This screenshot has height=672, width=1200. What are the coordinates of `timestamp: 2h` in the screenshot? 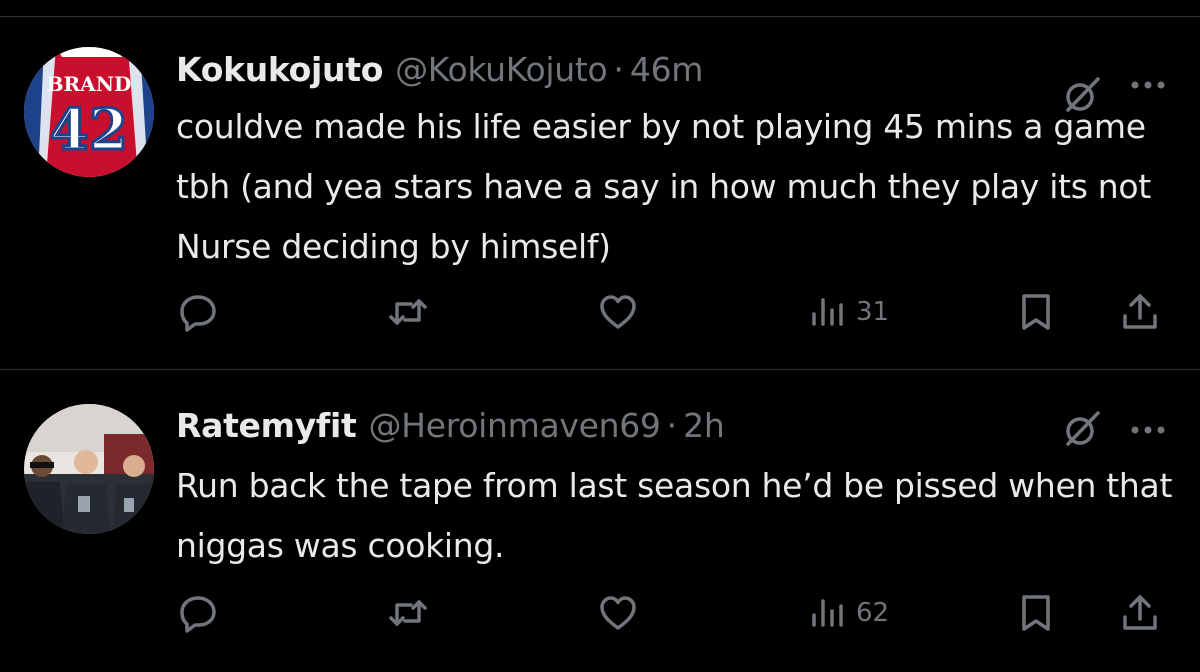 It's located at (704, 425).